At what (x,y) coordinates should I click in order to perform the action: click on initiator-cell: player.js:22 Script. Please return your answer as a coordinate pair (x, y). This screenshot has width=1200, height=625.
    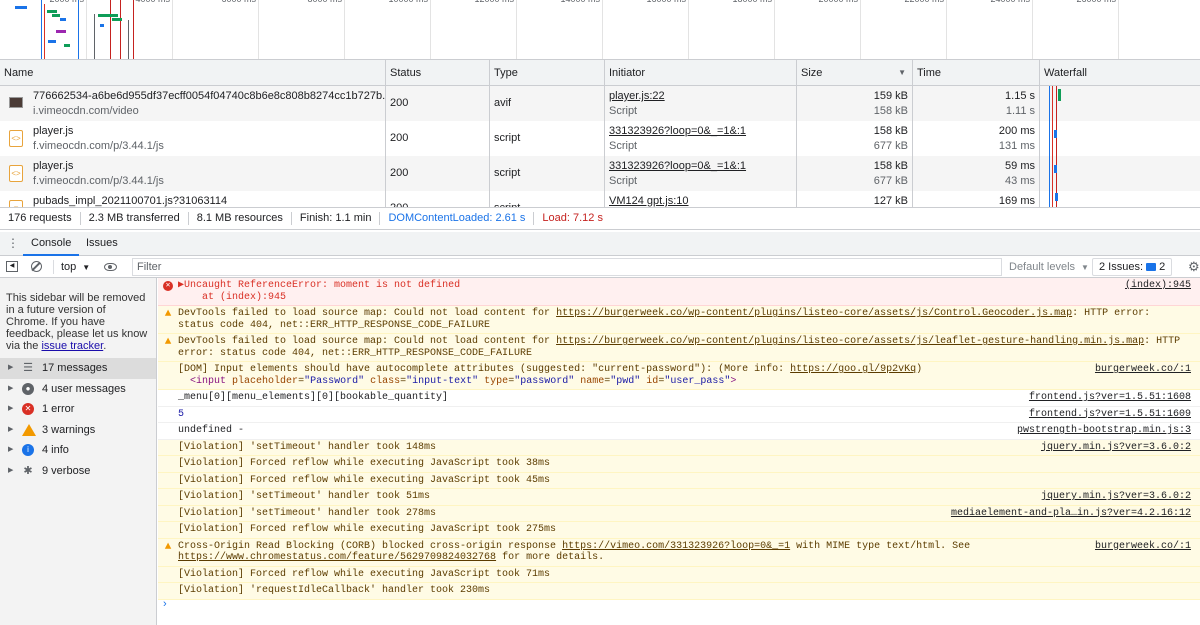
    Looking at the image, I should click on (701, 103).